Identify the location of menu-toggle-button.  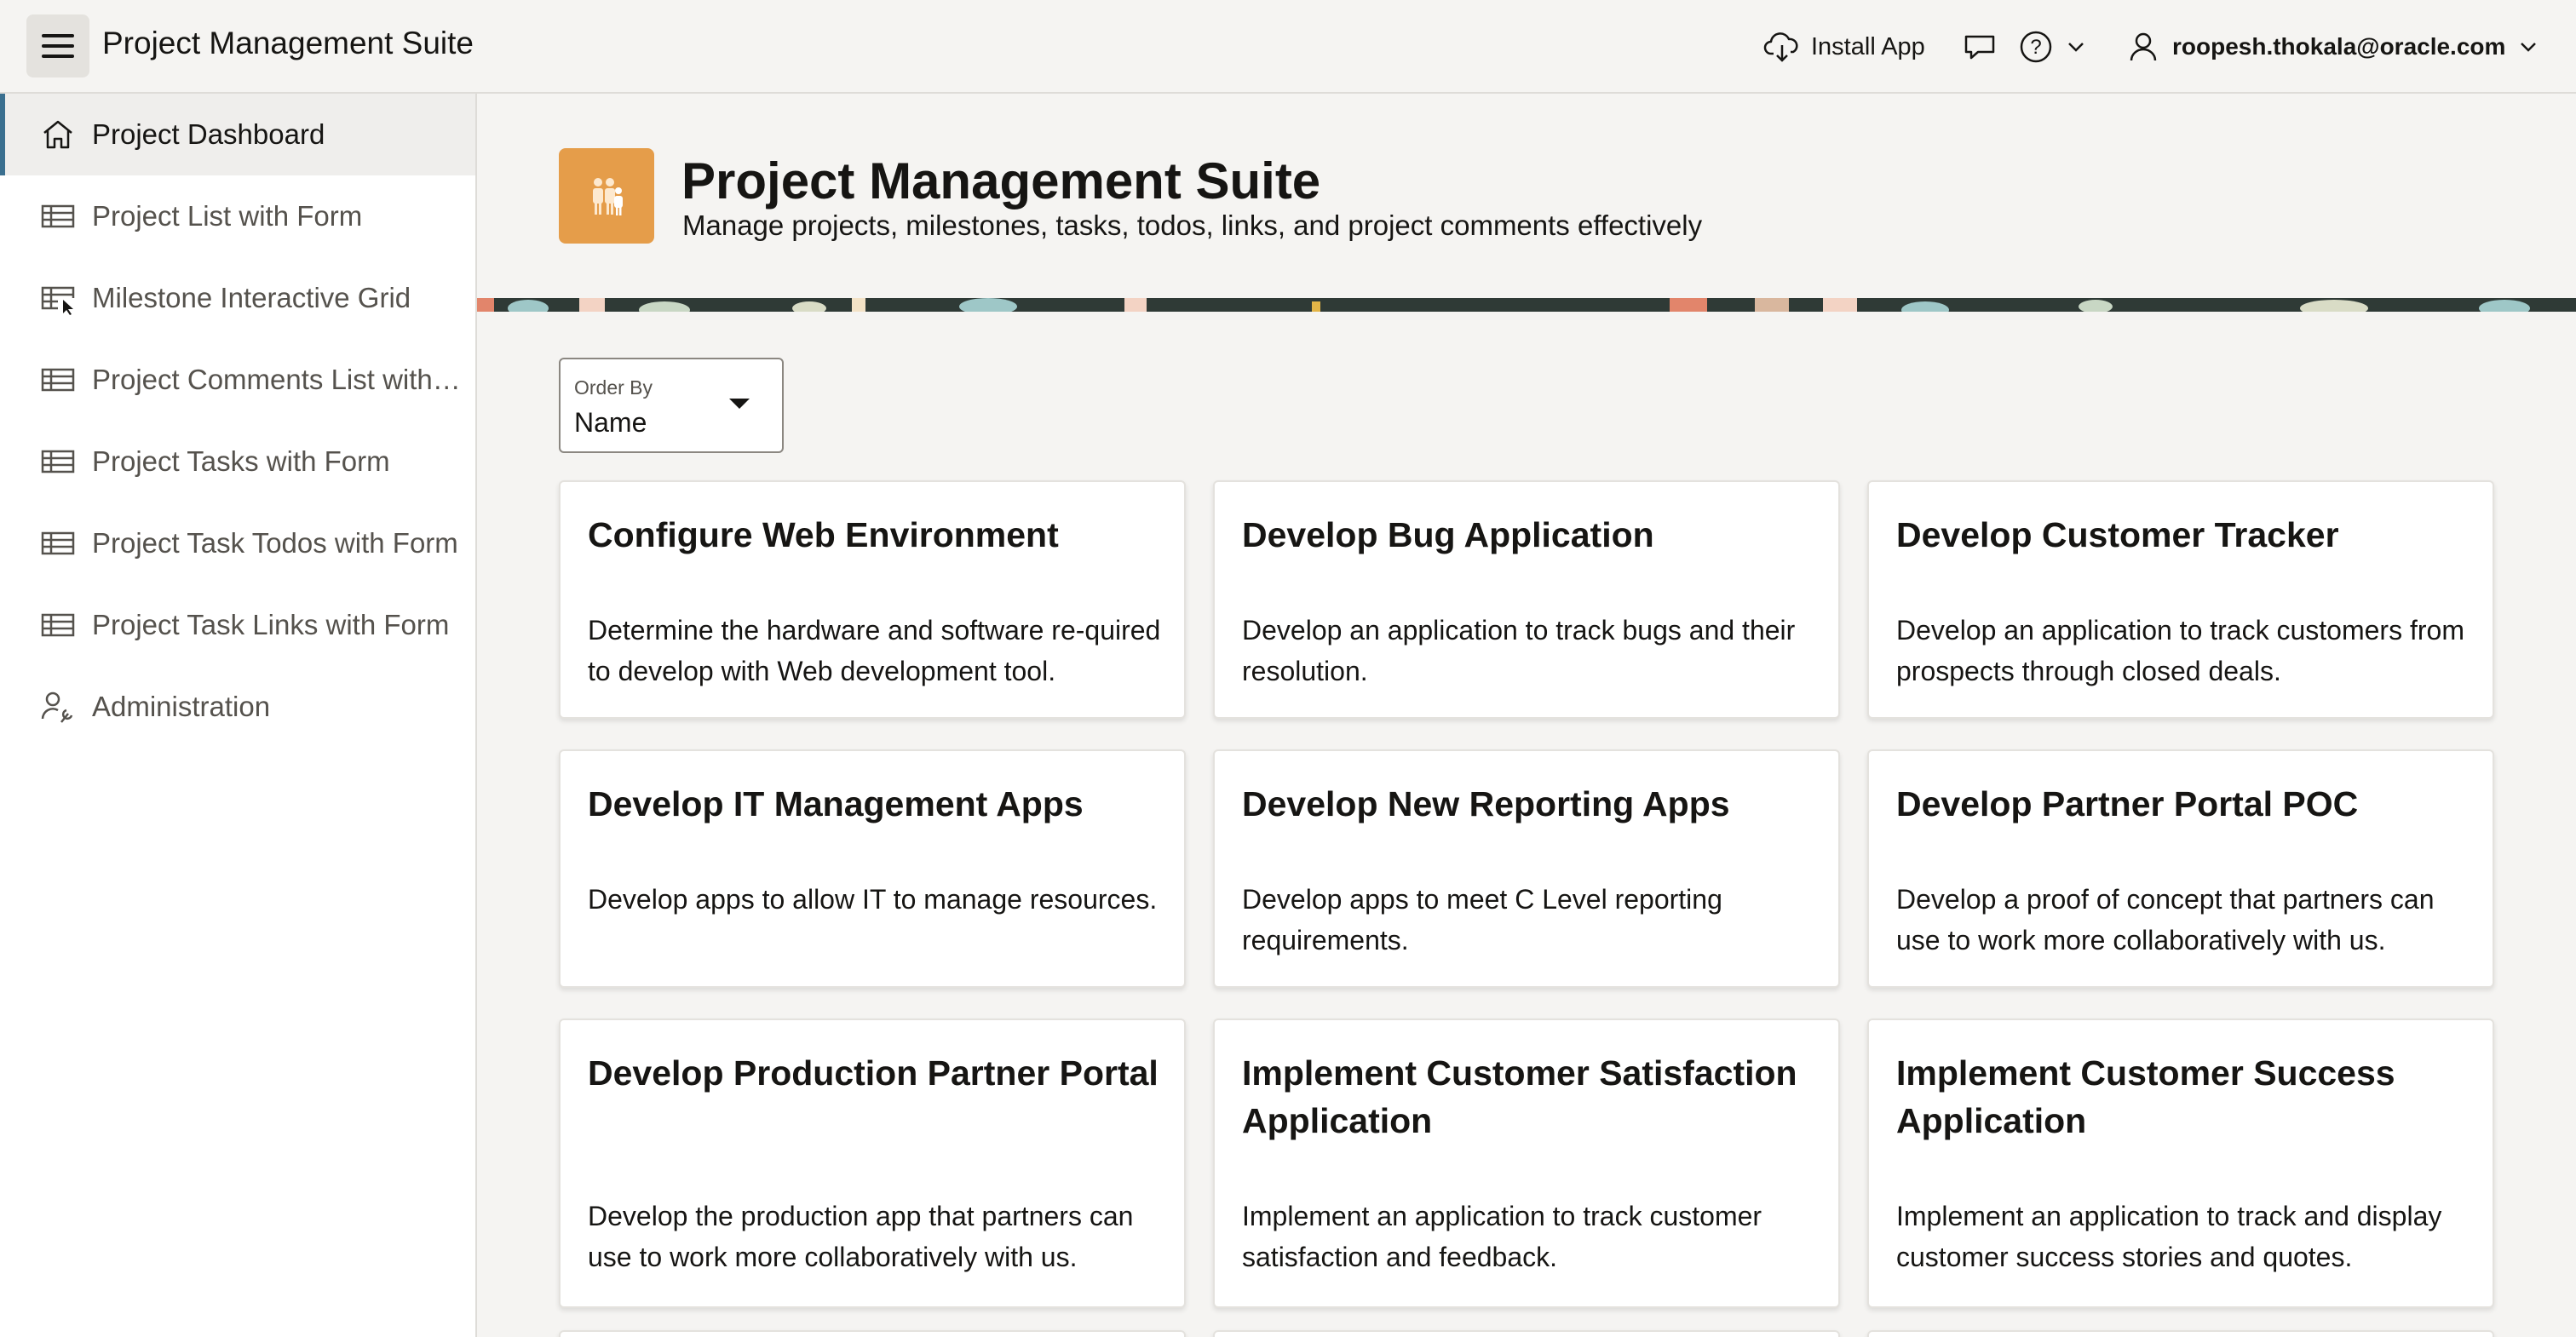
(57, 45).